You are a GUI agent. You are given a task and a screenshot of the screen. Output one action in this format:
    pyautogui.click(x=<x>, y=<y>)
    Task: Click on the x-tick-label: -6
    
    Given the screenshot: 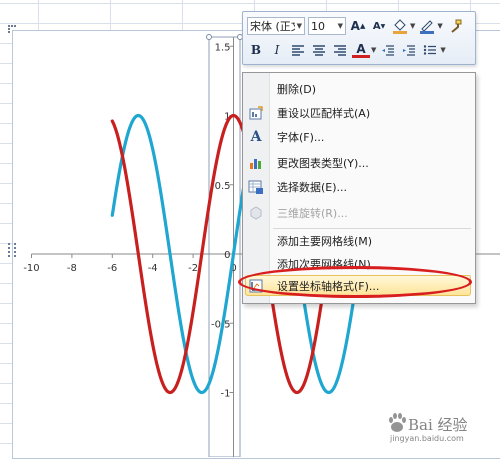 What is the action you would take?
    pyautogui.click(x=112, y=268)
    